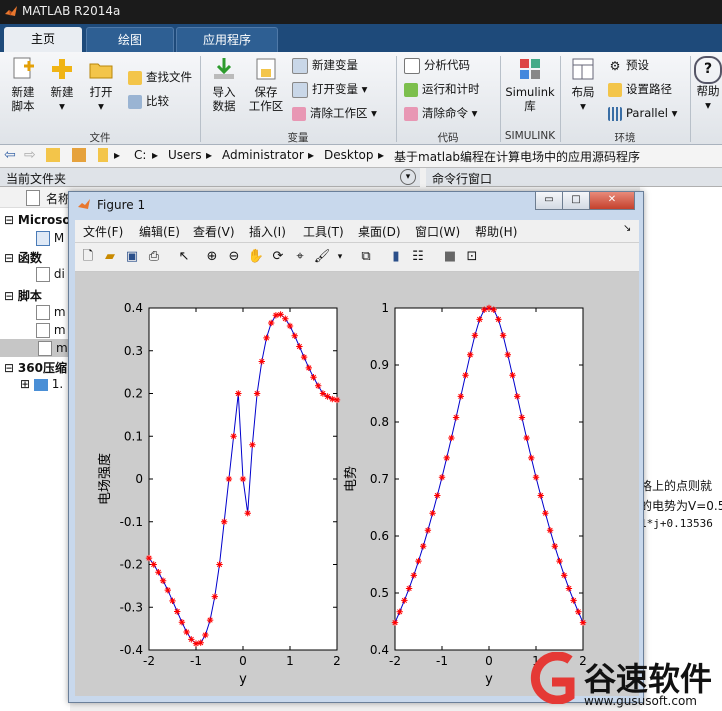 Image resolution: width=722 pixels, height=711 pixels. I want to click on new-button: 新建 ▾, so click(62, 84).